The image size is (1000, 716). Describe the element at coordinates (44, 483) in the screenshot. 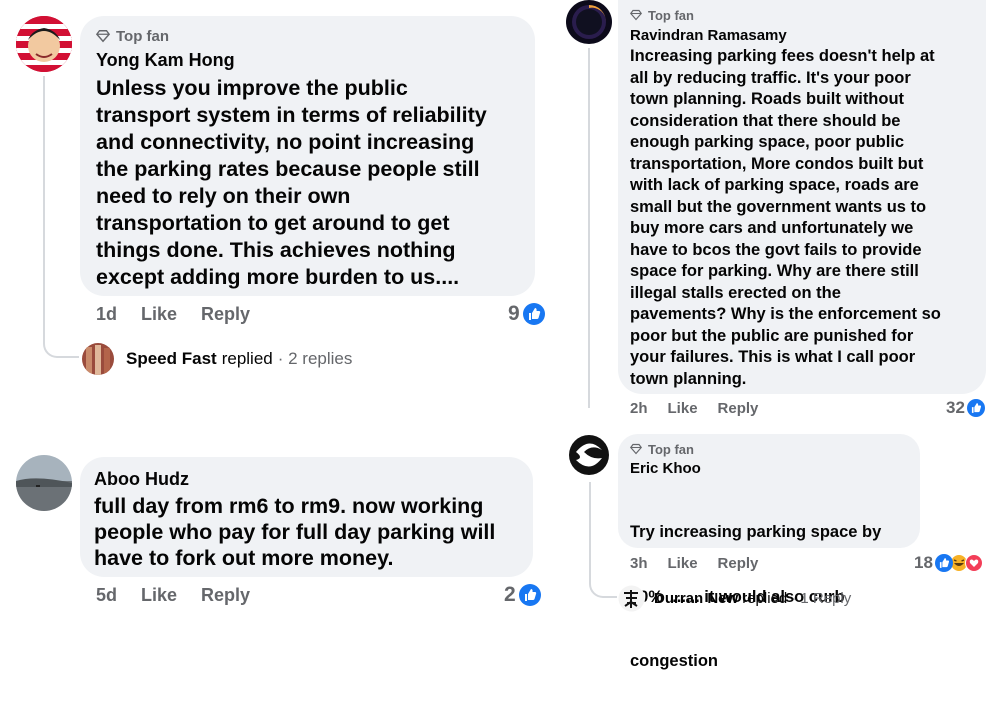

I see `avatar-aboo-hudz` at that location.